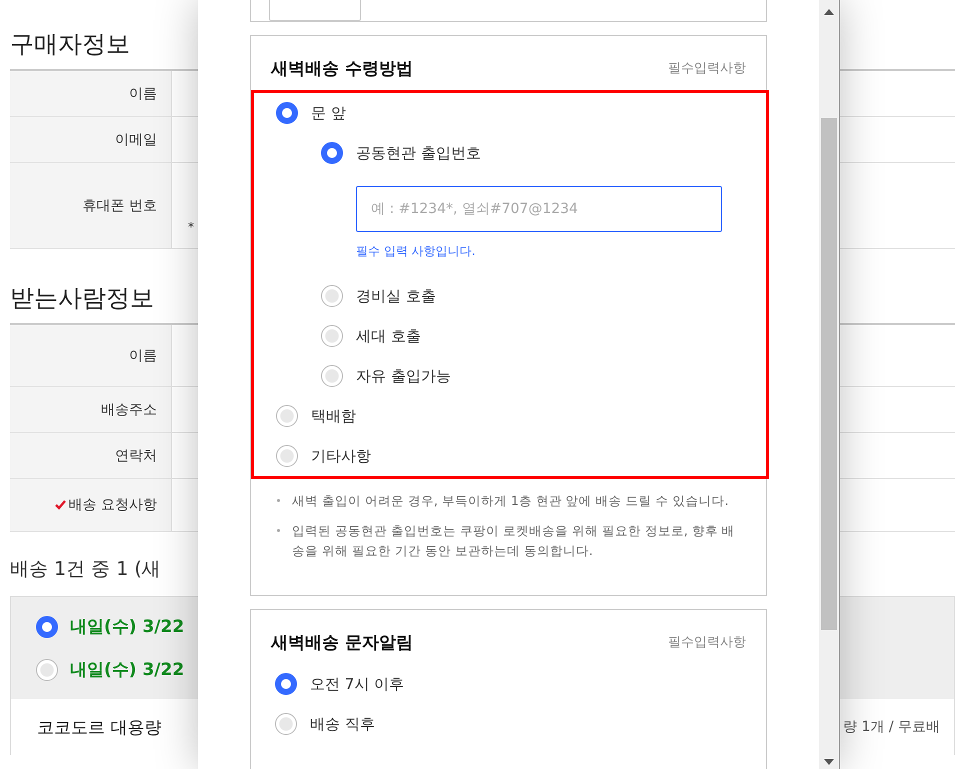 This screenshot has width=955, height=769. Describe the element at coordinates (829, 374) in the screenshot. I see `scrollbar-thumb` at that location.